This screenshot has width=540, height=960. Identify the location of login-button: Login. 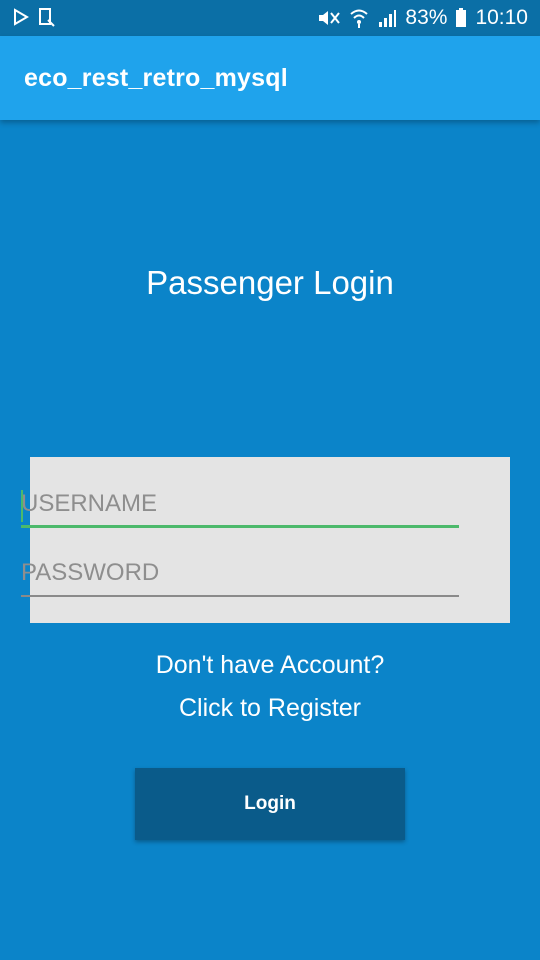
(270, 804).